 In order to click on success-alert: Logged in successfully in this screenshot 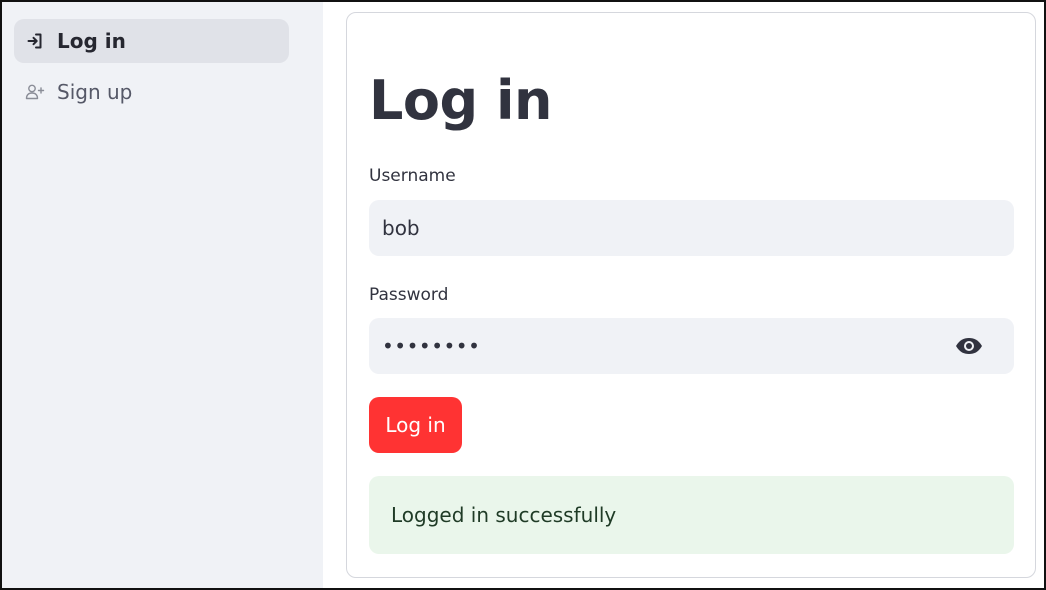, I will do `click(691, 515)`.